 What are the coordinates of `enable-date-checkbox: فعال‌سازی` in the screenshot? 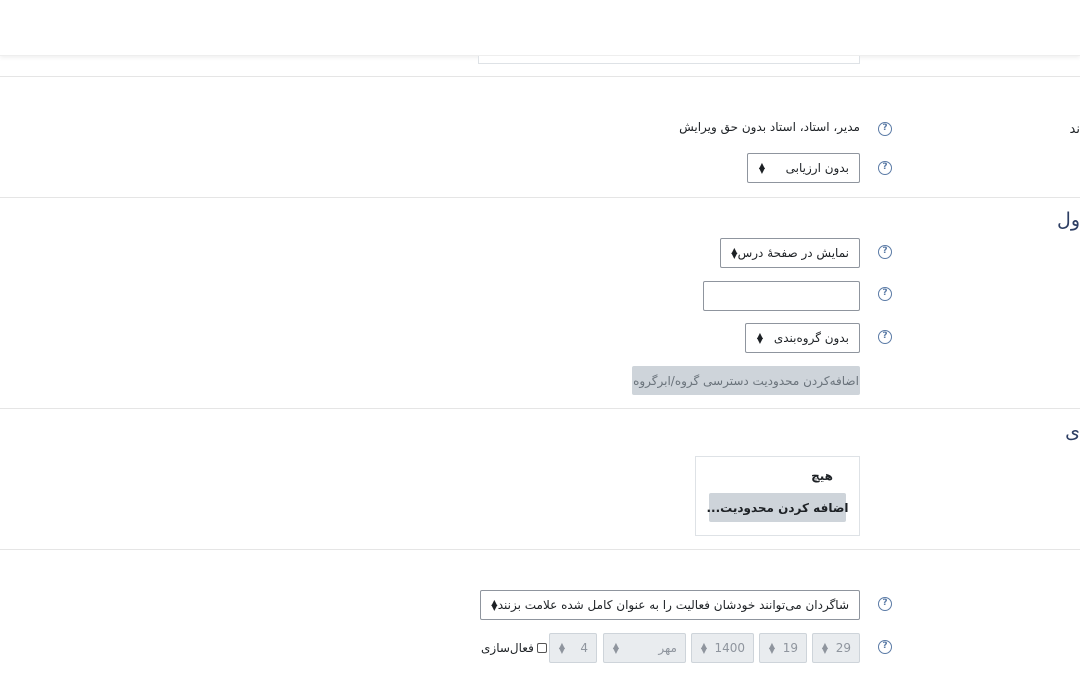 It's located at (514, 648).